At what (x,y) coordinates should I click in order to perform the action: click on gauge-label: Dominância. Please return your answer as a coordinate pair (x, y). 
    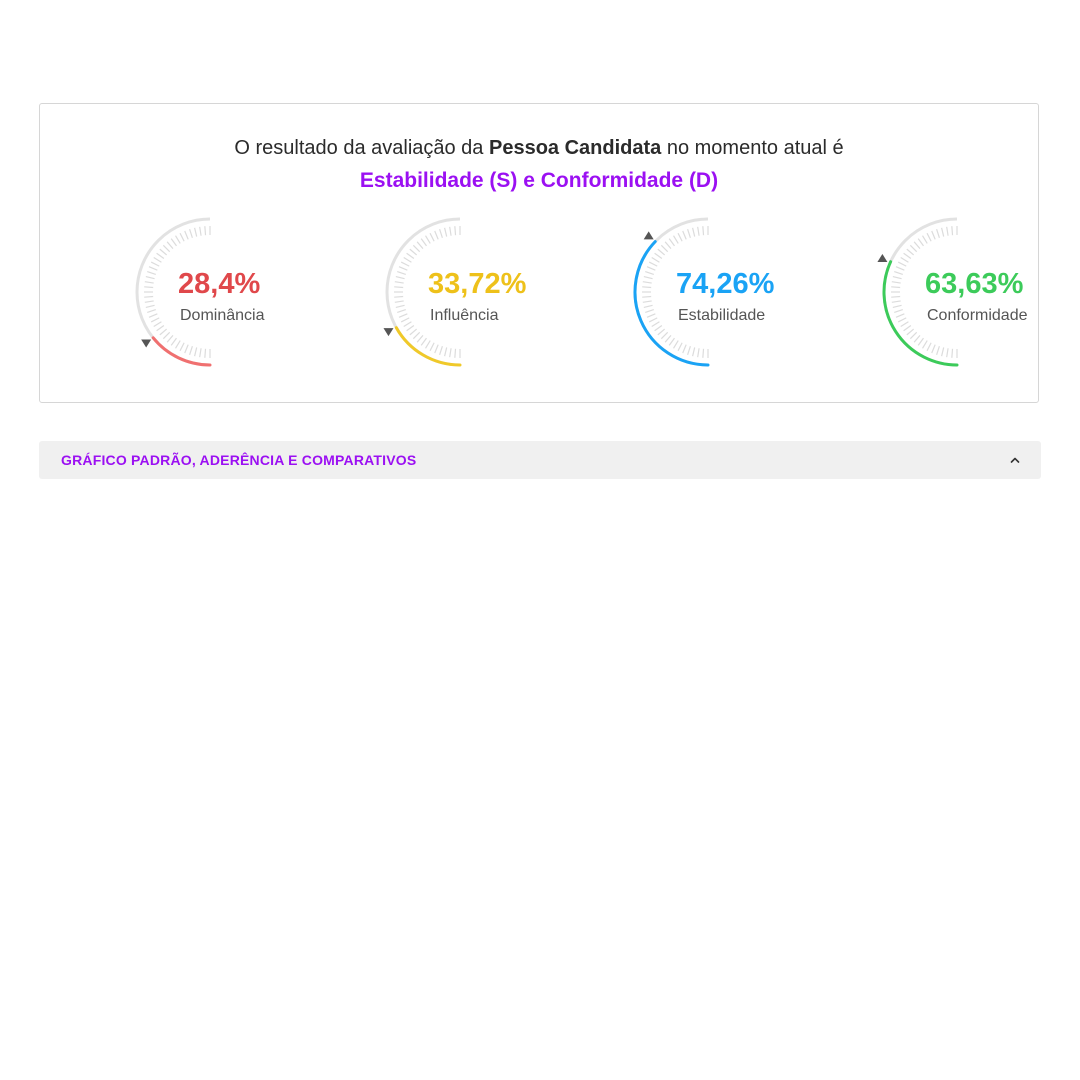
    Looking at the image, I should click on (222, 315).